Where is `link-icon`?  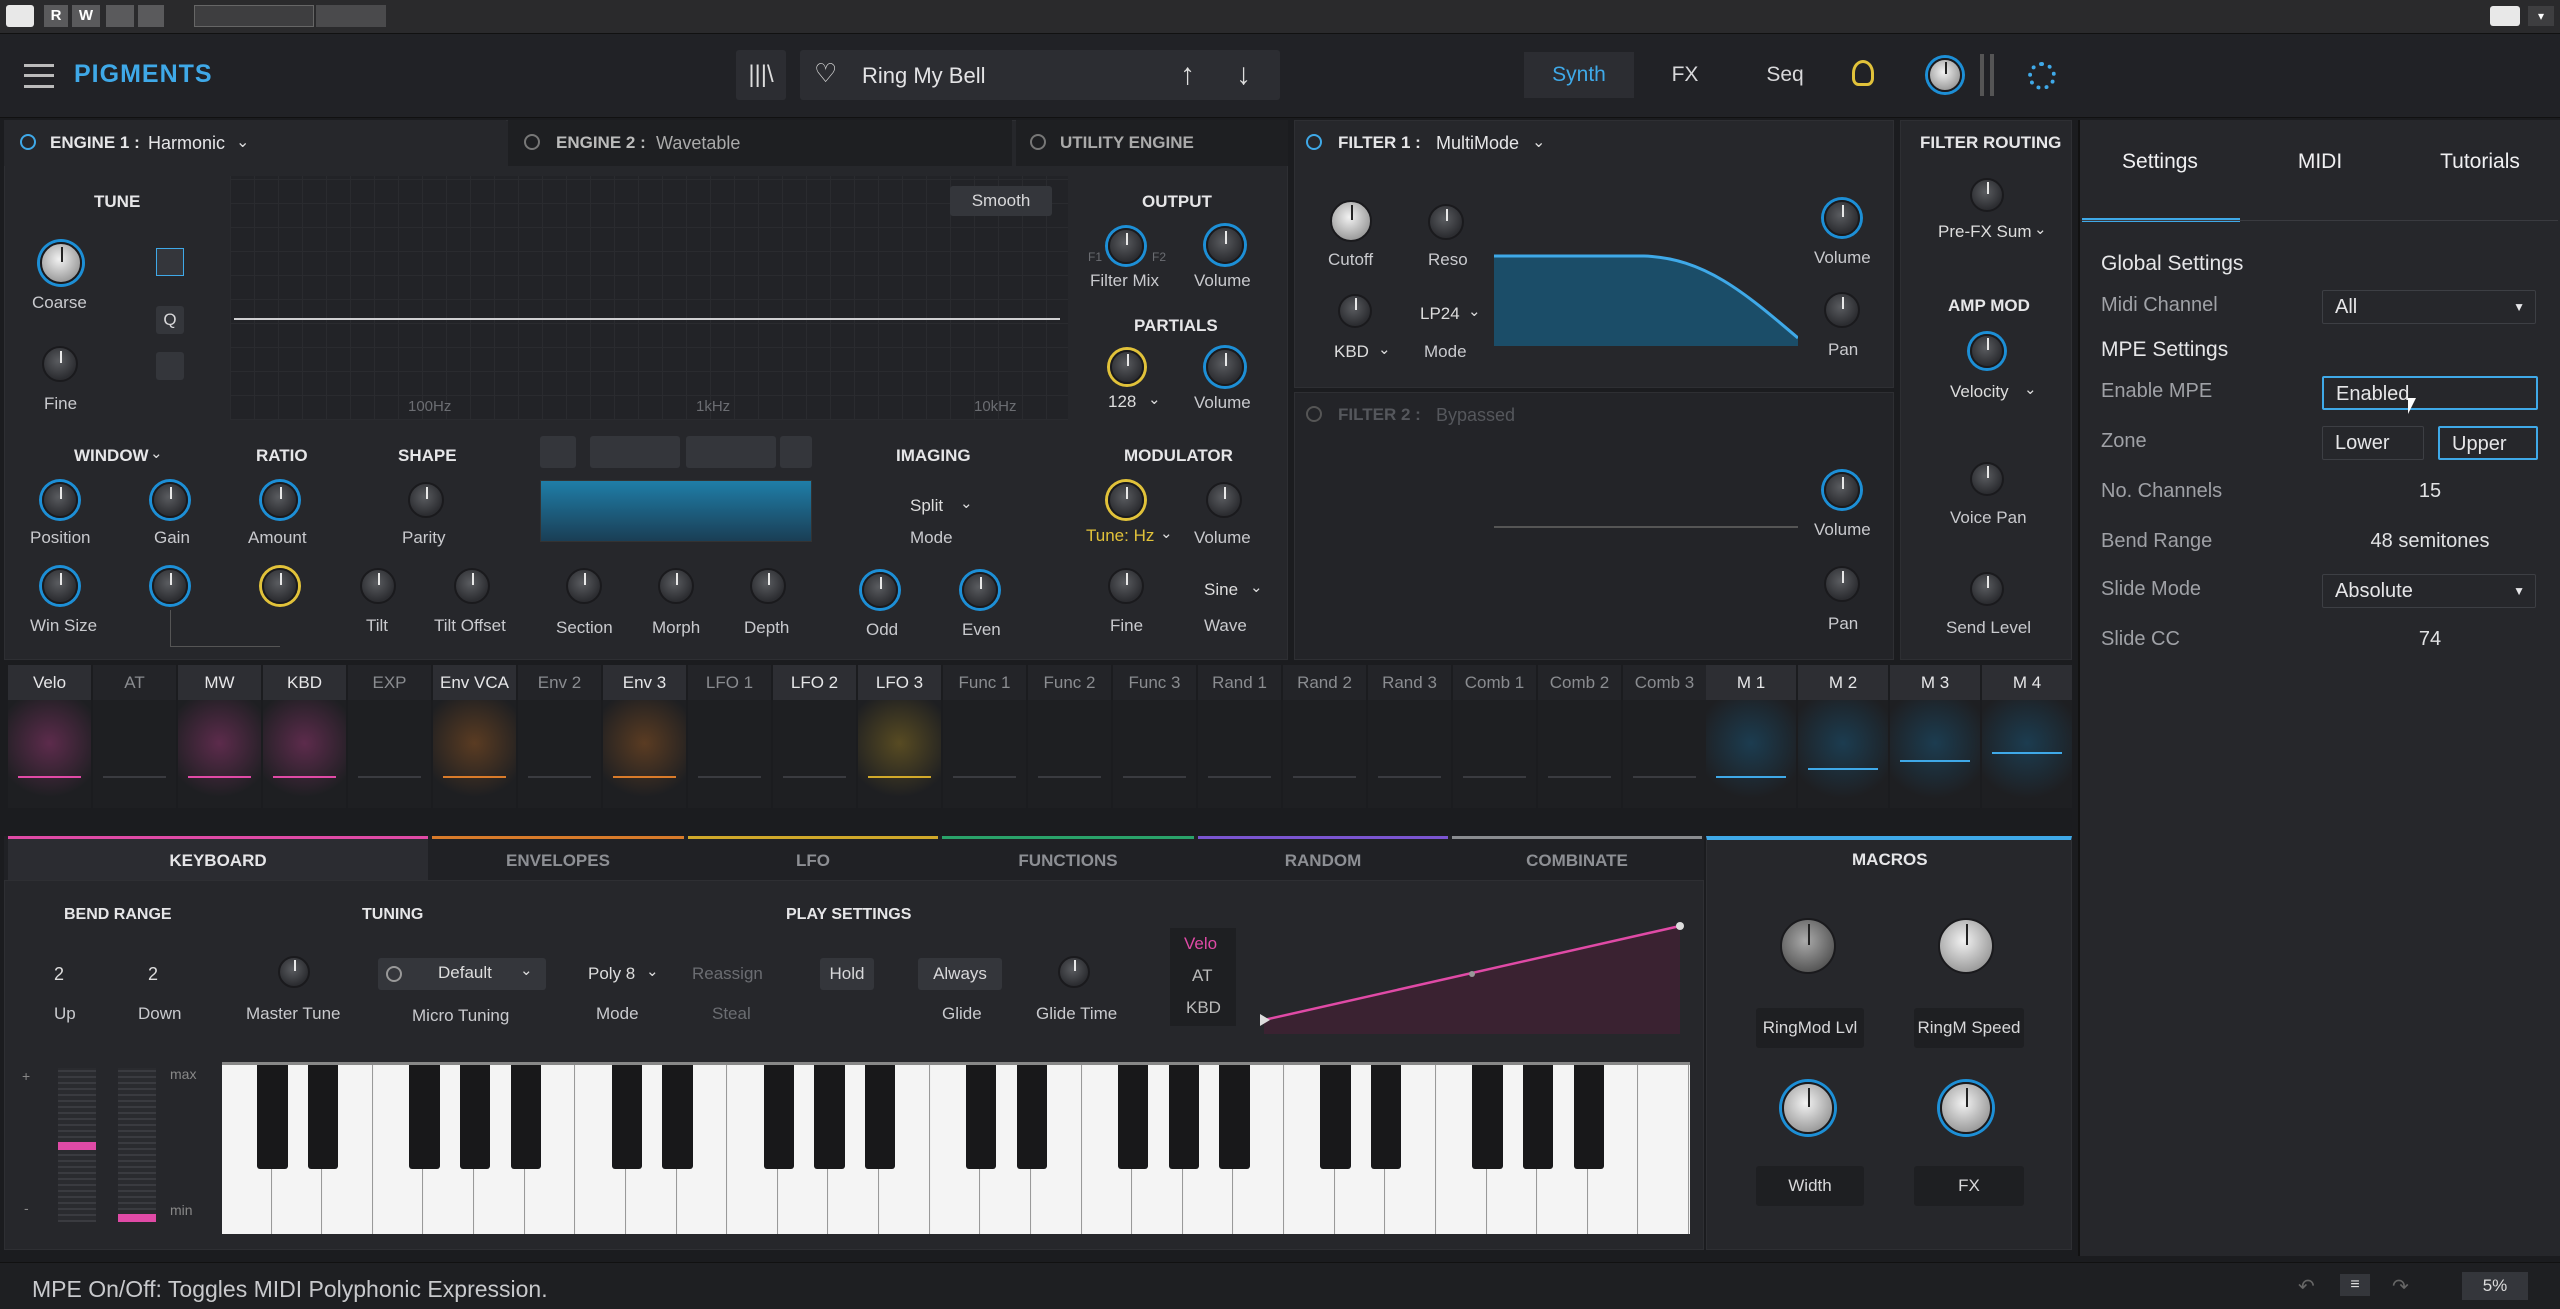
link-icon is located at coordinates (151, 16).